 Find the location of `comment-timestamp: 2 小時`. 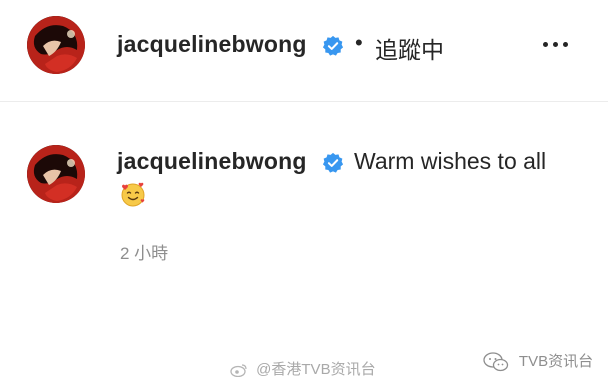

comment-timestamp: 2 小時 is located at coordinates (144, 253).